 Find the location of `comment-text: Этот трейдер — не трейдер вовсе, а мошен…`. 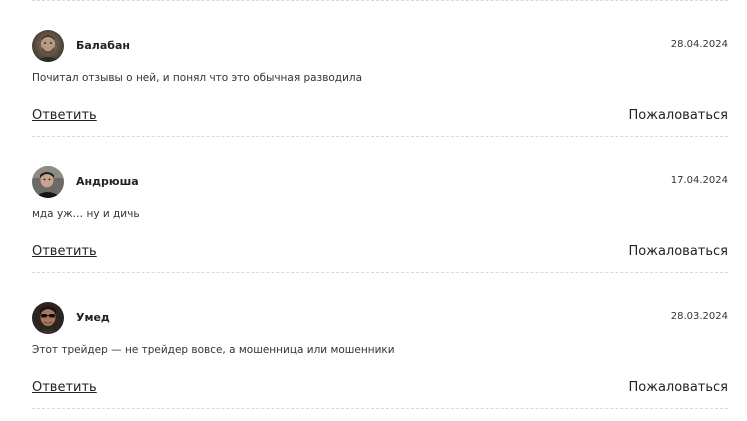

comment-text: Этот трейдер — не трейдер вовсе, а мошен… is located at coordinates (213, 350).